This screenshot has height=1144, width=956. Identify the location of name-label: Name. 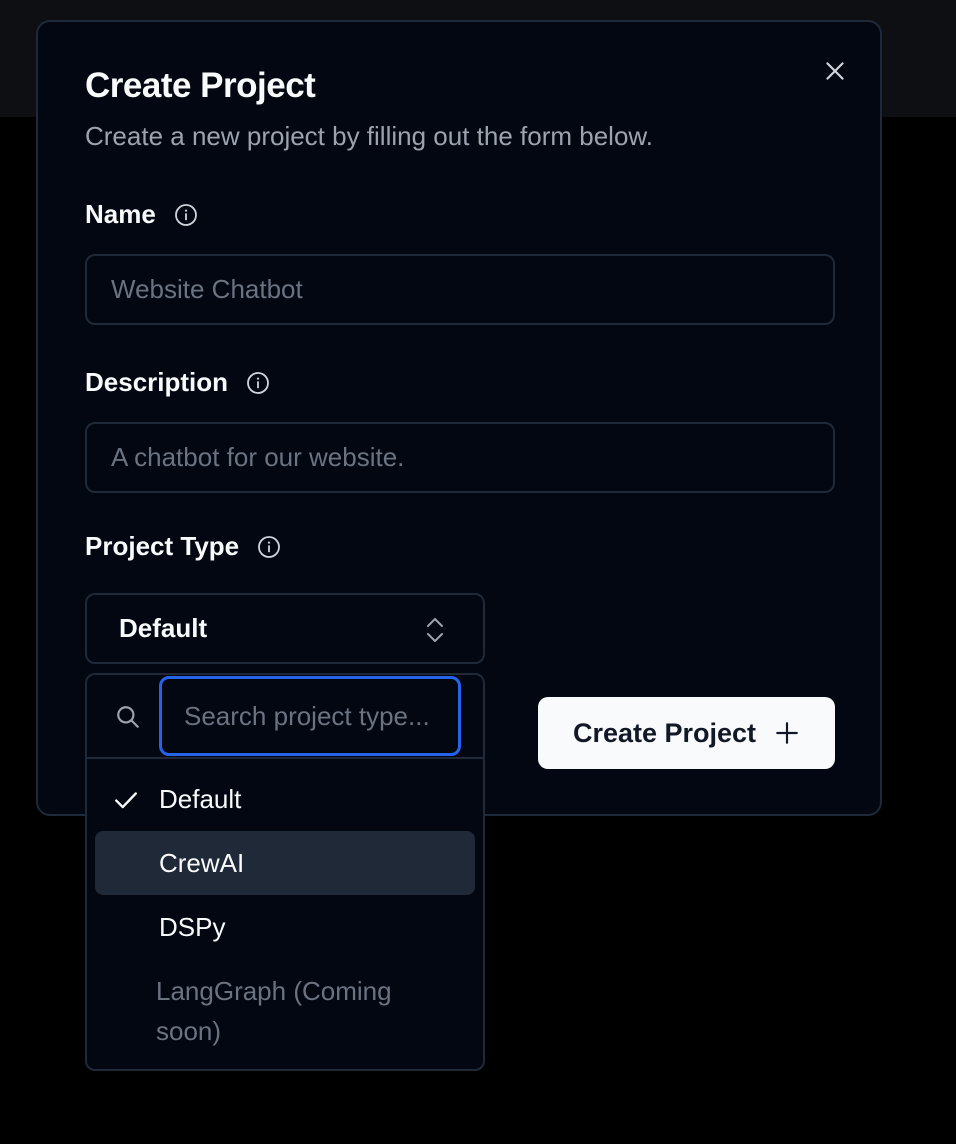
(120, 214).